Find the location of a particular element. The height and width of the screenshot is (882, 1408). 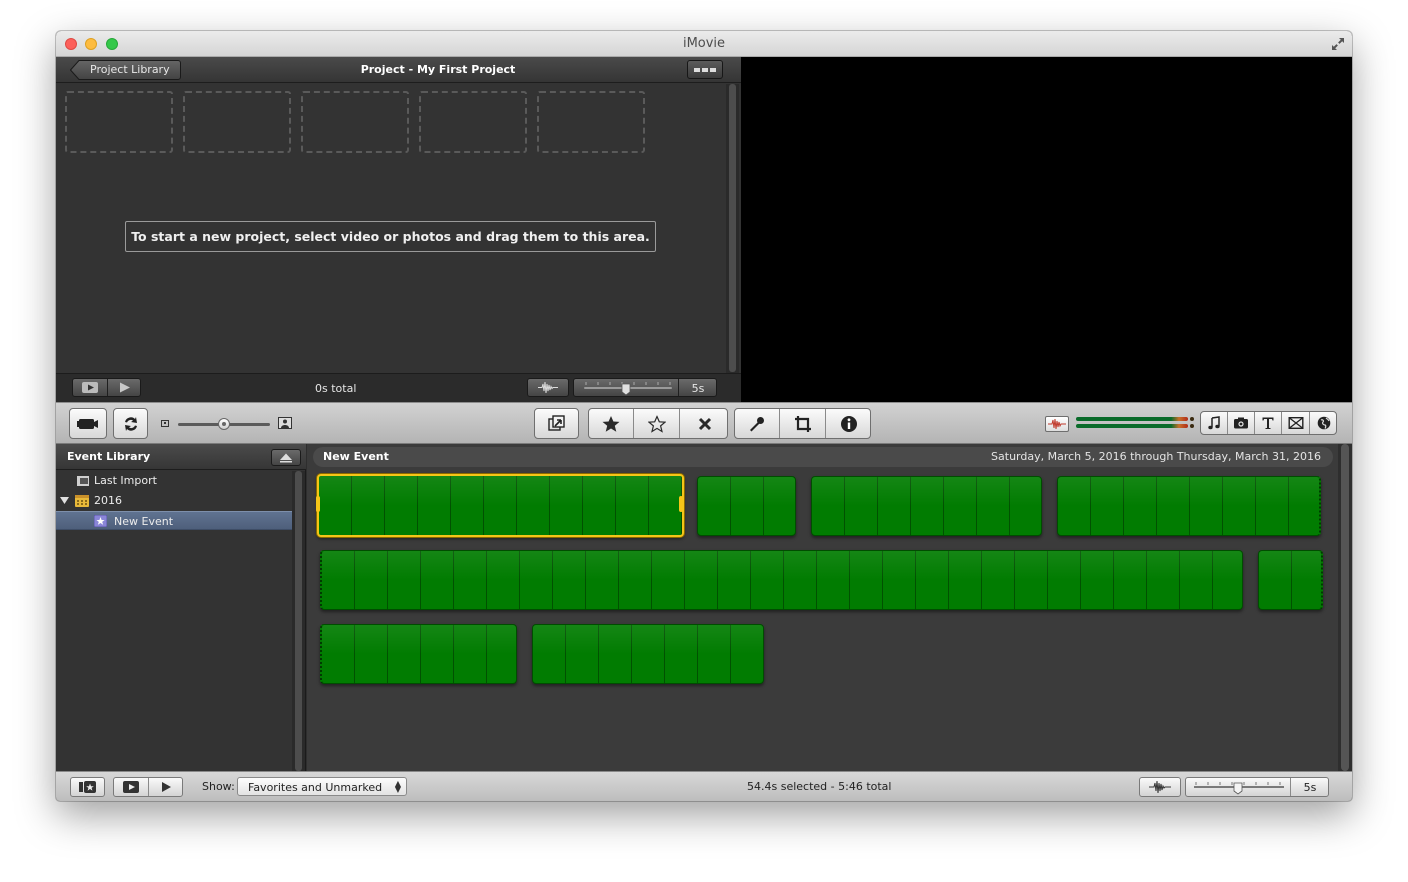

main-toolbar is located at coordinates (704, 423).